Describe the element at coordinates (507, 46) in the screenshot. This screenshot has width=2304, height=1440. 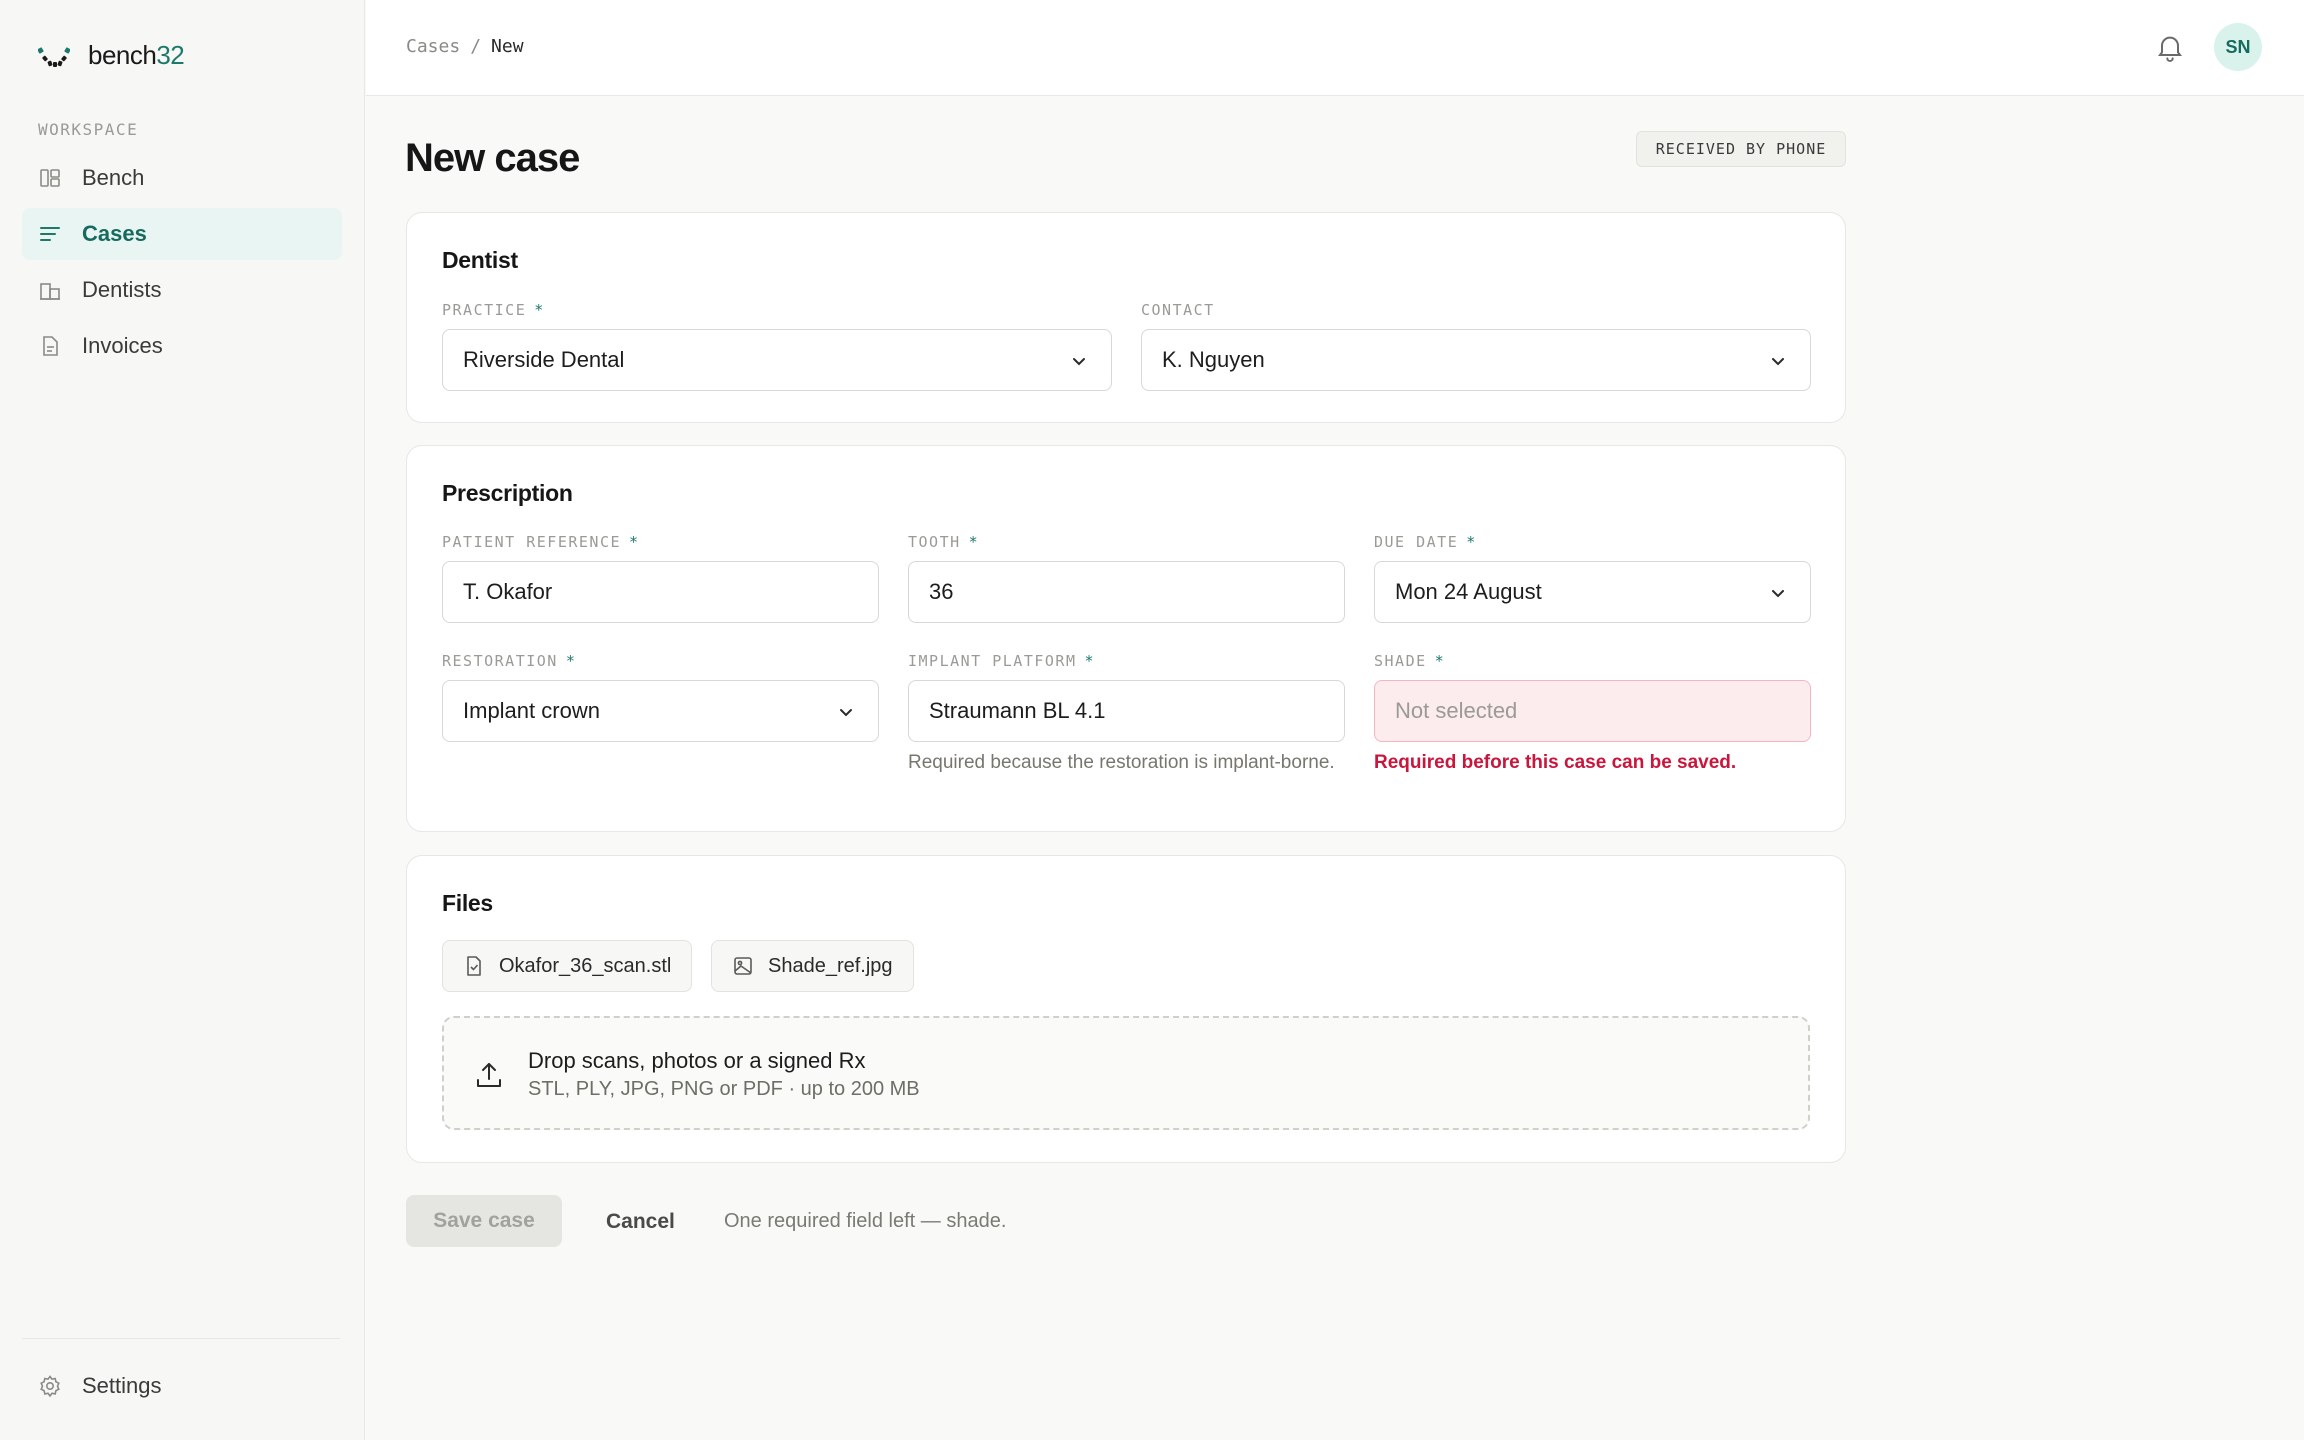
I see `breadcrumb-current: New` at that location.